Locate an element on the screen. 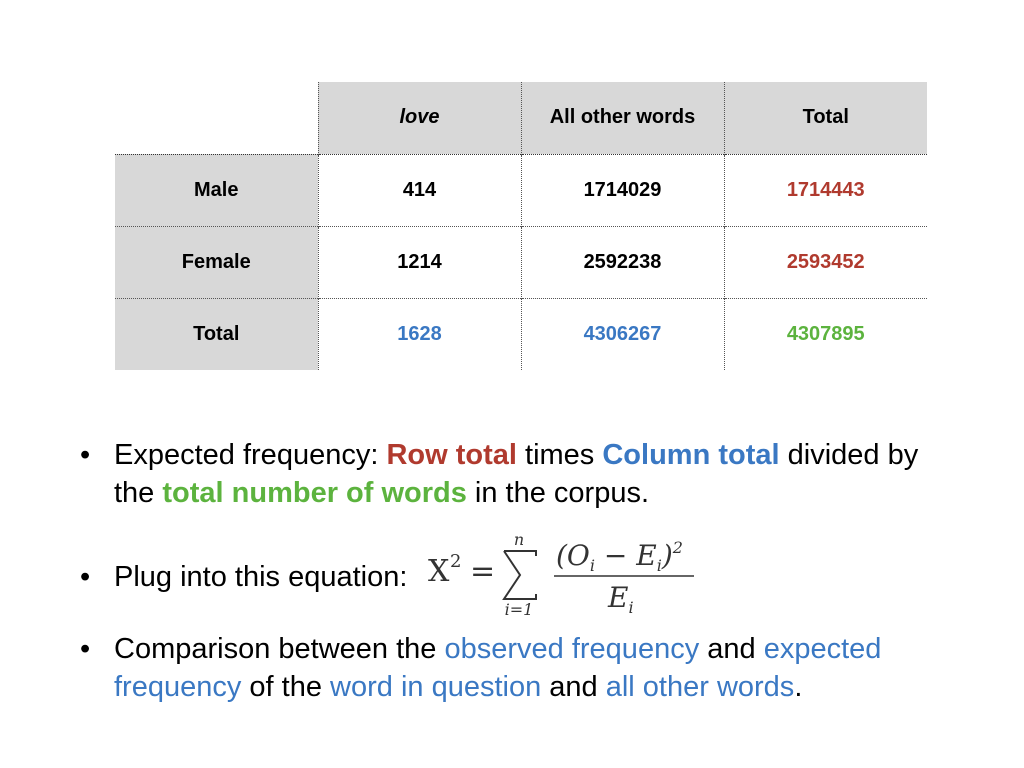 Image resolution: width=1024 pixels, height=768 pixels. eq-lhs: X is located at coordinates (439, 571).